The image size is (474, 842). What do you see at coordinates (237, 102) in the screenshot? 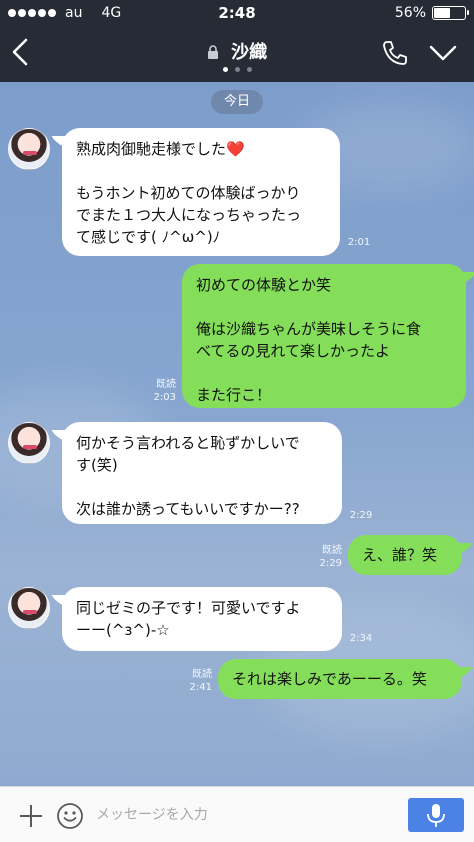
I see `date-separator: 今日` at bounding box center [237, 102].